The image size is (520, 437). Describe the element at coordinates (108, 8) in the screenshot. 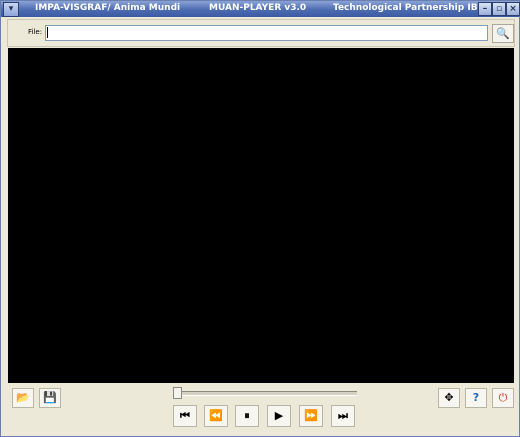

I see `title-left: IMPA-VISGRAF/ Anima Mundi` at that location.